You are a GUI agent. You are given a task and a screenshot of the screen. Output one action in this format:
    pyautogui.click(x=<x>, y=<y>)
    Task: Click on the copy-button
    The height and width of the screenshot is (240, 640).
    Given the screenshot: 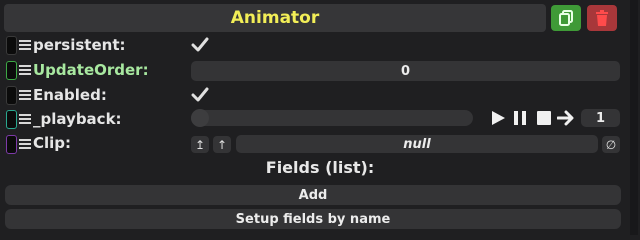 What is the action you would take?
    pyautogui.click(x=566, y=18)
    